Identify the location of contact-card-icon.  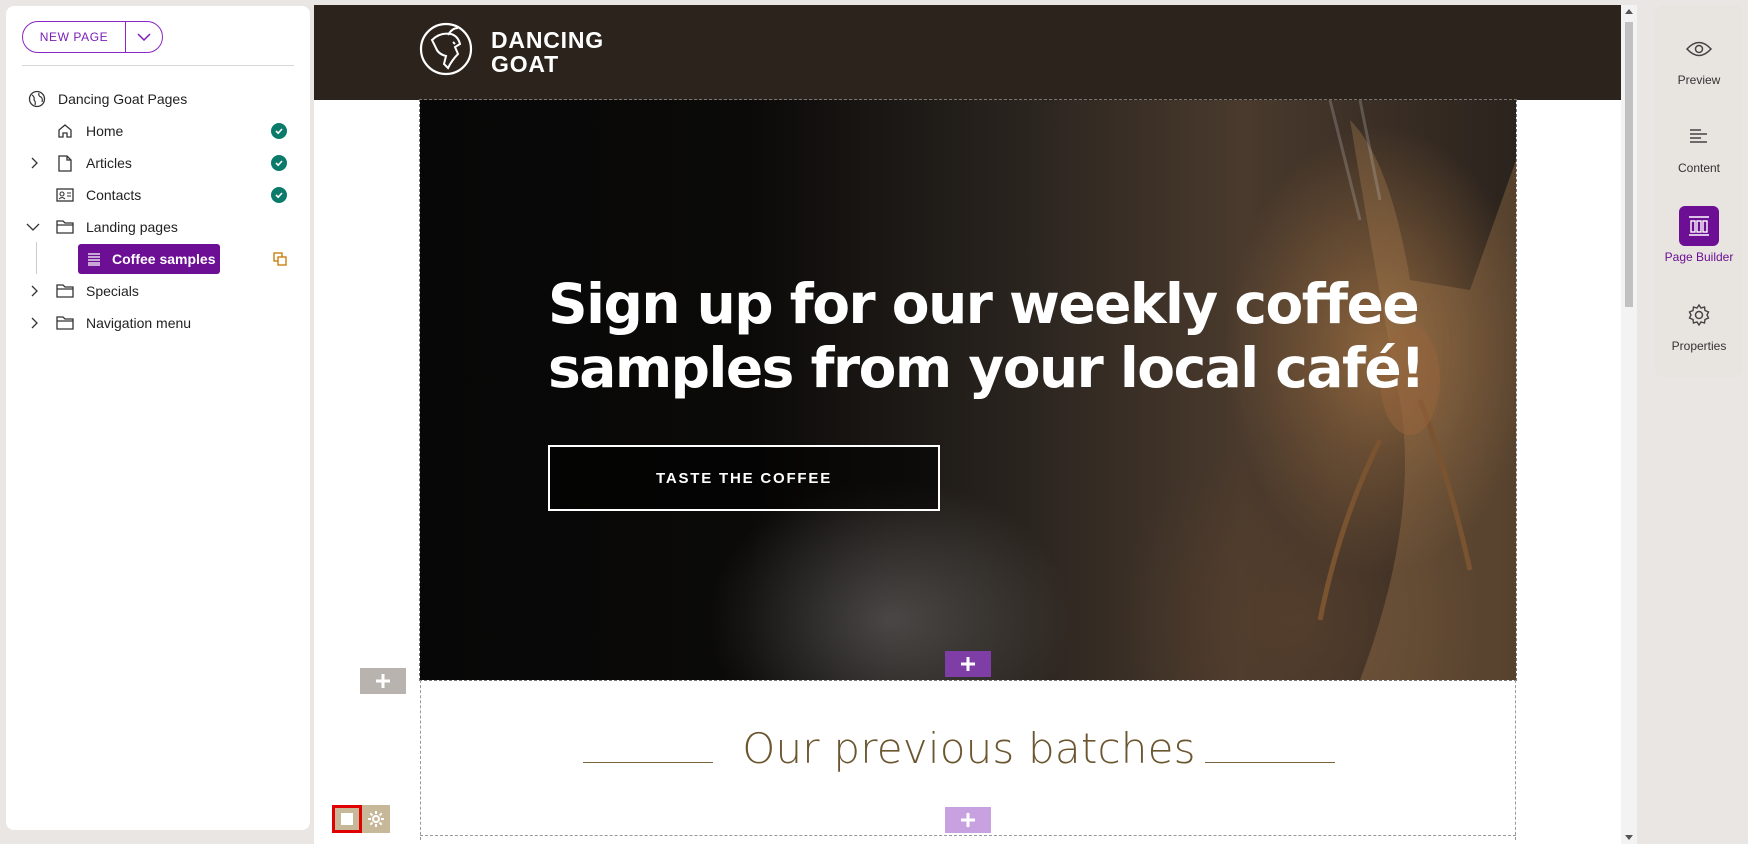
(65, 195).